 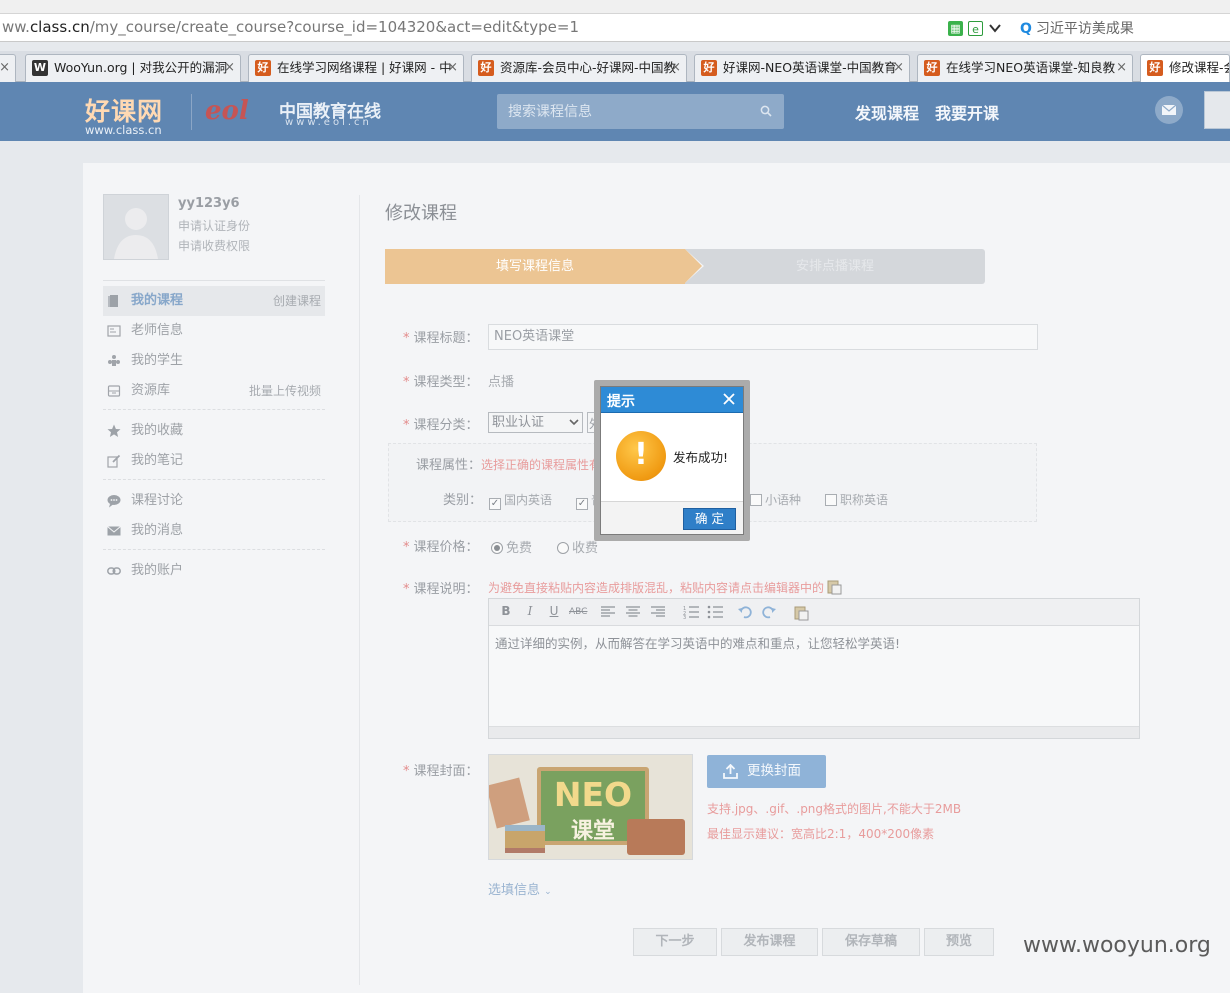 What do you see at coordinates (214, 301) in the screenshot?
I see `sidebar-item-my-courses: 我的课程 创建课程` at bounding box center [214, 301].